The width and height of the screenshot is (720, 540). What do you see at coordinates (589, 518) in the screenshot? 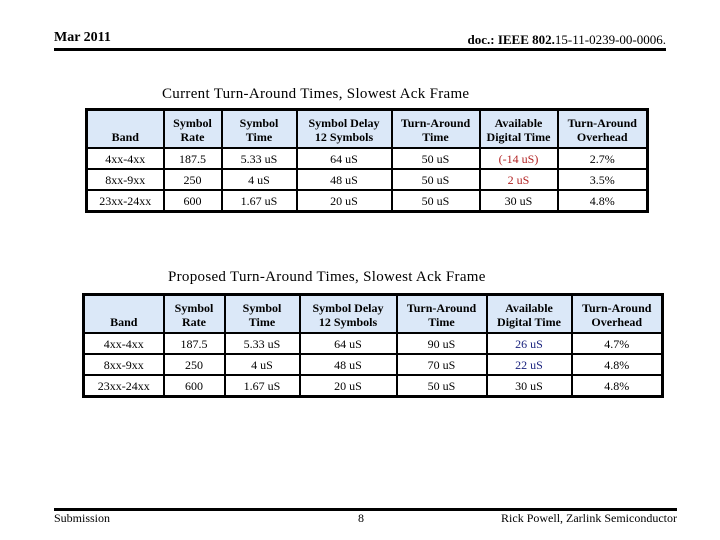
I see `footer-author: Rick Powell, Zarlink Semiconductor` at bounding box center [589, 518].